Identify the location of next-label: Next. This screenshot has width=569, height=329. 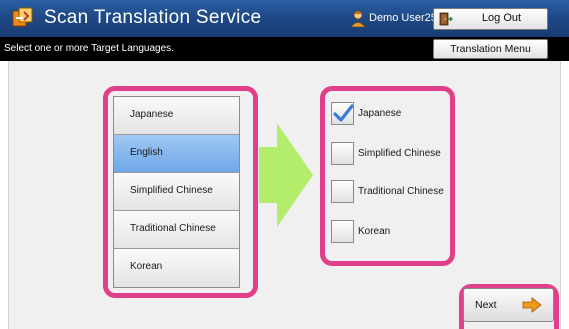
(486, 305).